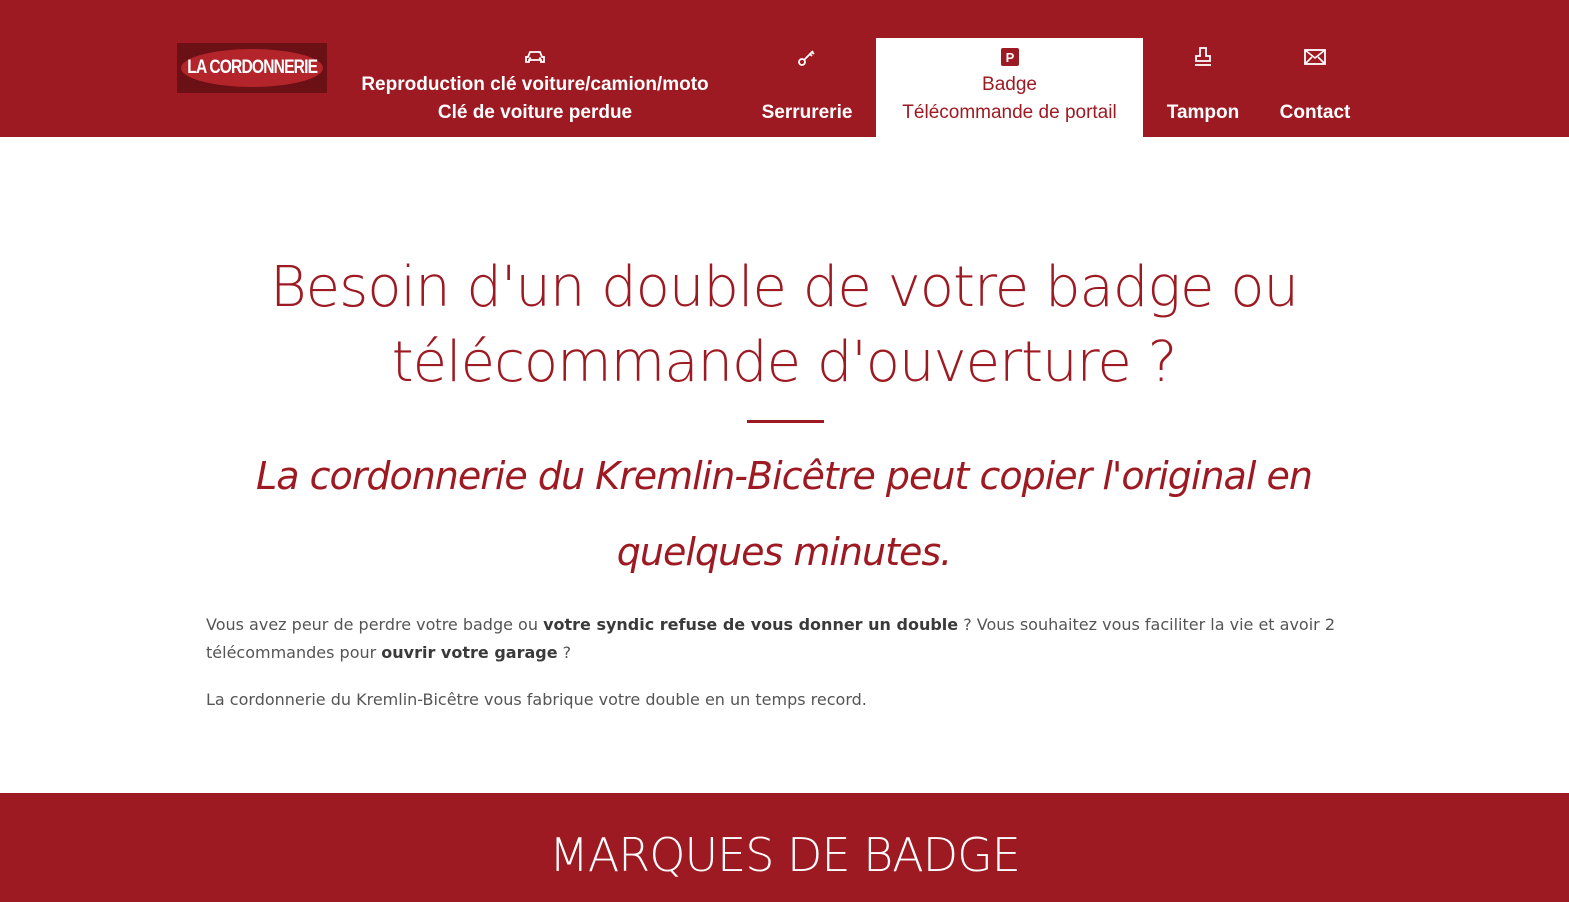 This screenshot has width=1569, height=902. What do you see at coordinates (1203, 87) in the screenshot?
I see `nav-item-tampon: Tampon` at bounding box center [1203, 87].